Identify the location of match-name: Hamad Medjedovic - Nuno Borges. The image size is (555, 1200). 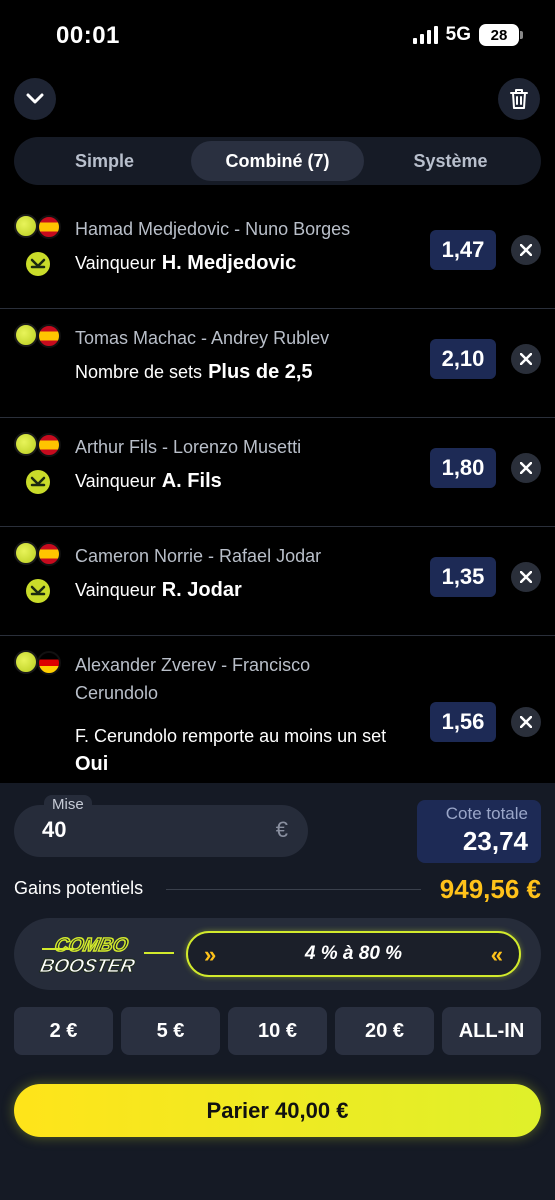
(213, 229).